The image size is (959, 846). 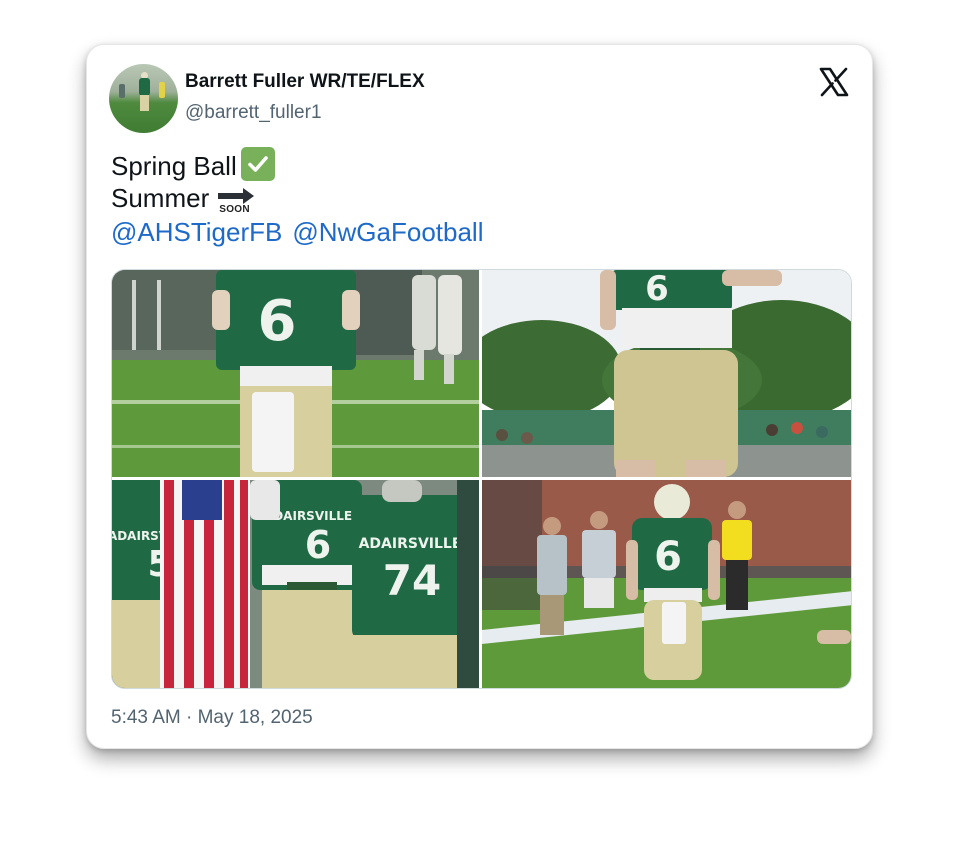 I want to click on mention-nwgafootball: @NwGaFootball, so click(x=387, y=232).